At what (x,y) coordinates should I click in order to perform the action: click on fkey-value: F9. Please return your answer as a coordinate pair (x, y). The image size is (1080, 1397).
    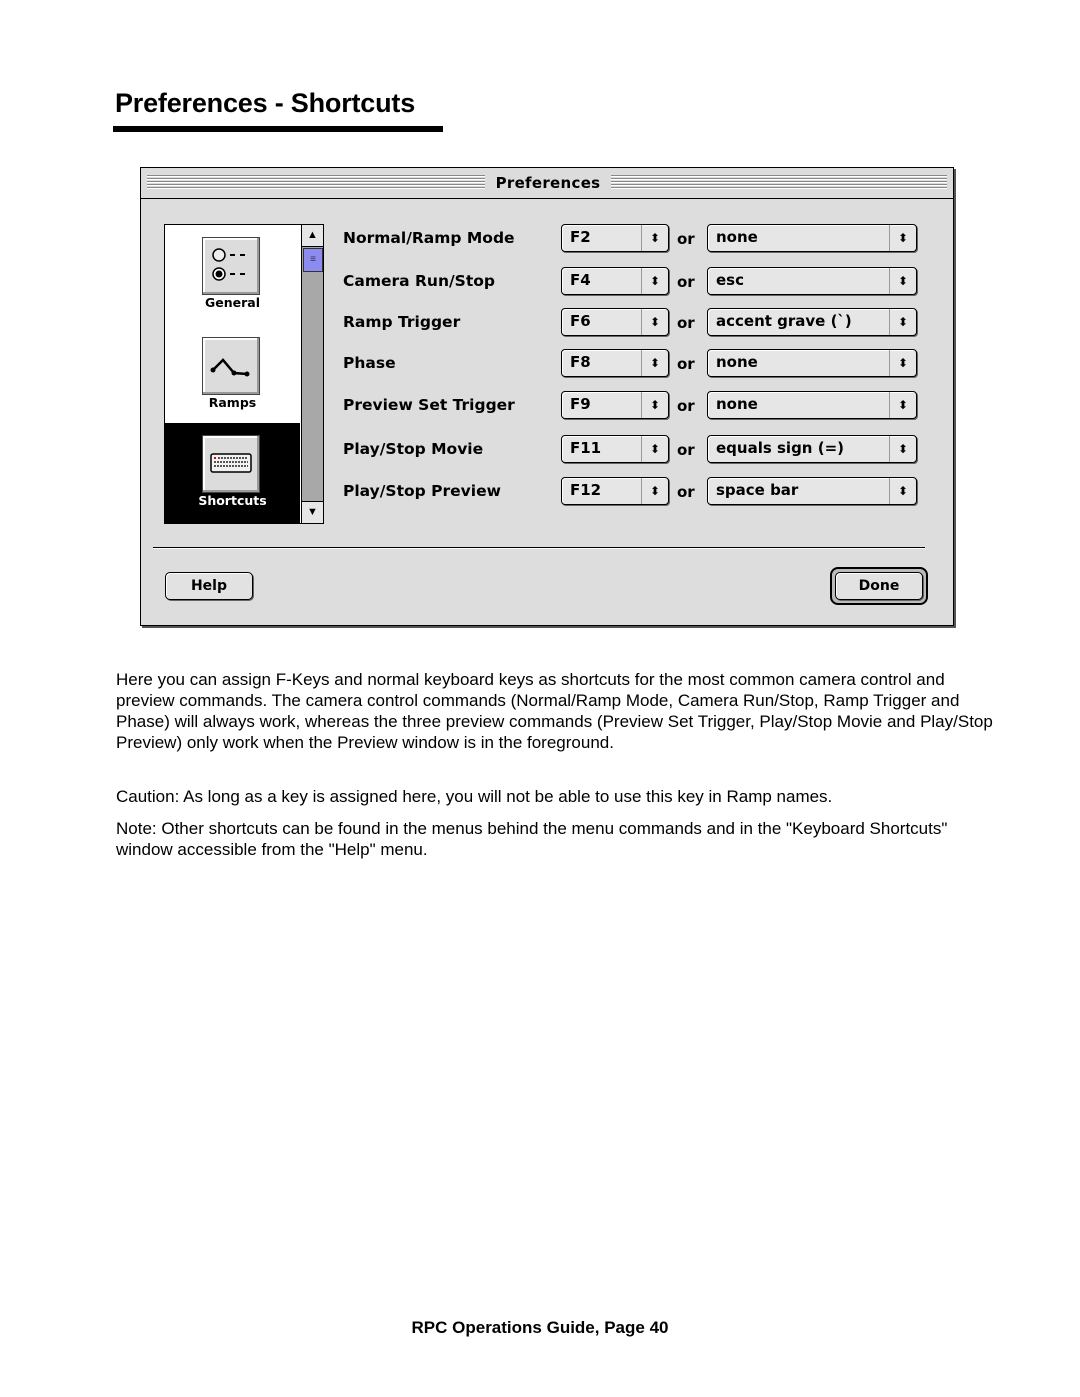
    Looking at the image, I should click on (580, 404).